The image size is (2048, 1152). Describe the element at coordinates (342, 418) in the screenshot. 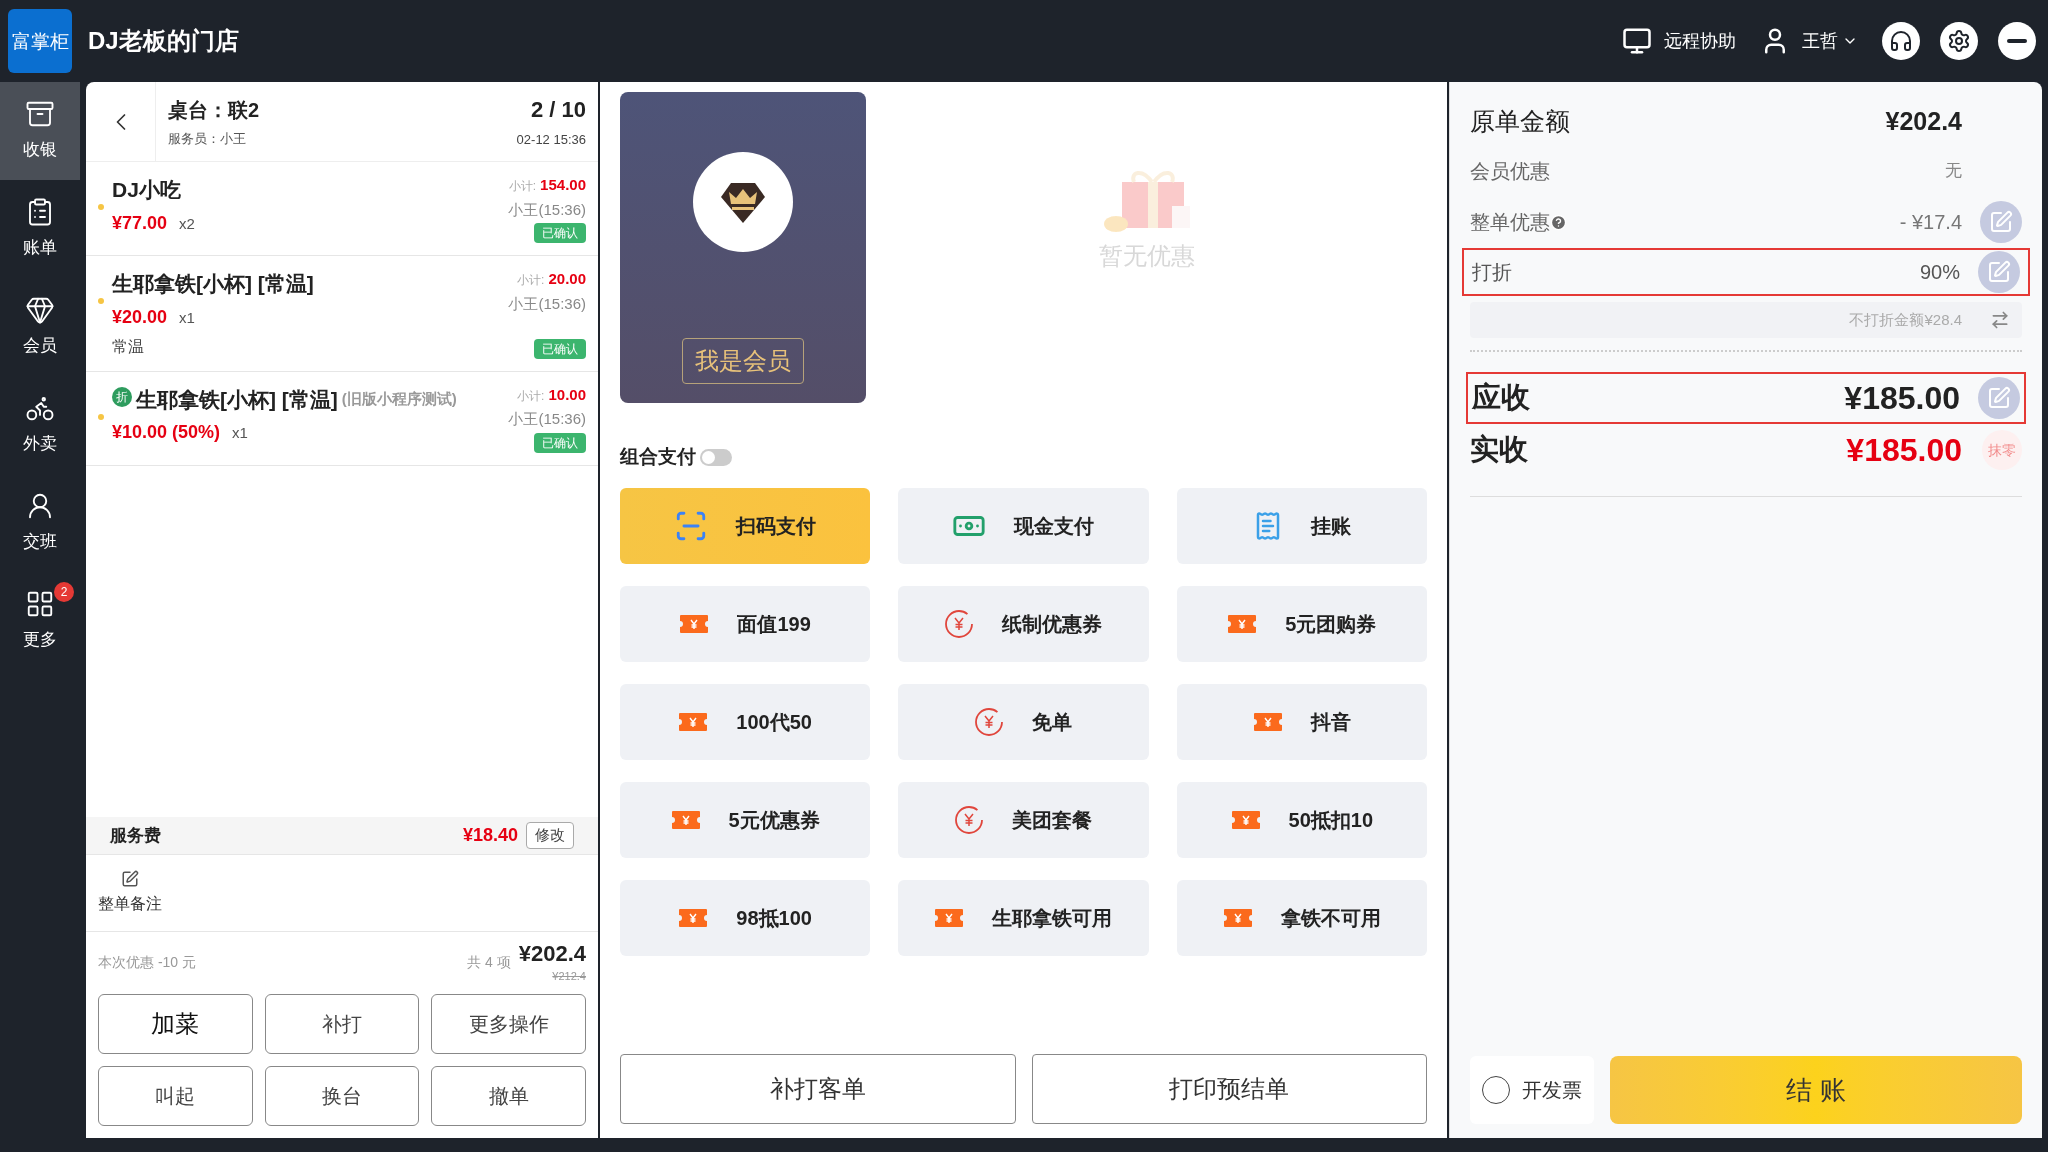

I see `order-item: 折 生耶拿铁[小杯] [常温] (旧版小程序测试) ¥10.00 (50%) x1 小计: 10.00 小王(15:36) 已确认` at that location.